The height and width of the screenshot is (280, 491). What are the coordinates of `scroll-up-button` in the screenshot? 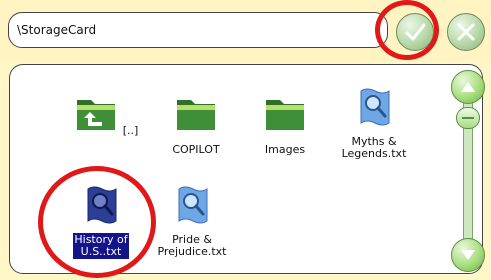 It's located at (468, 87).